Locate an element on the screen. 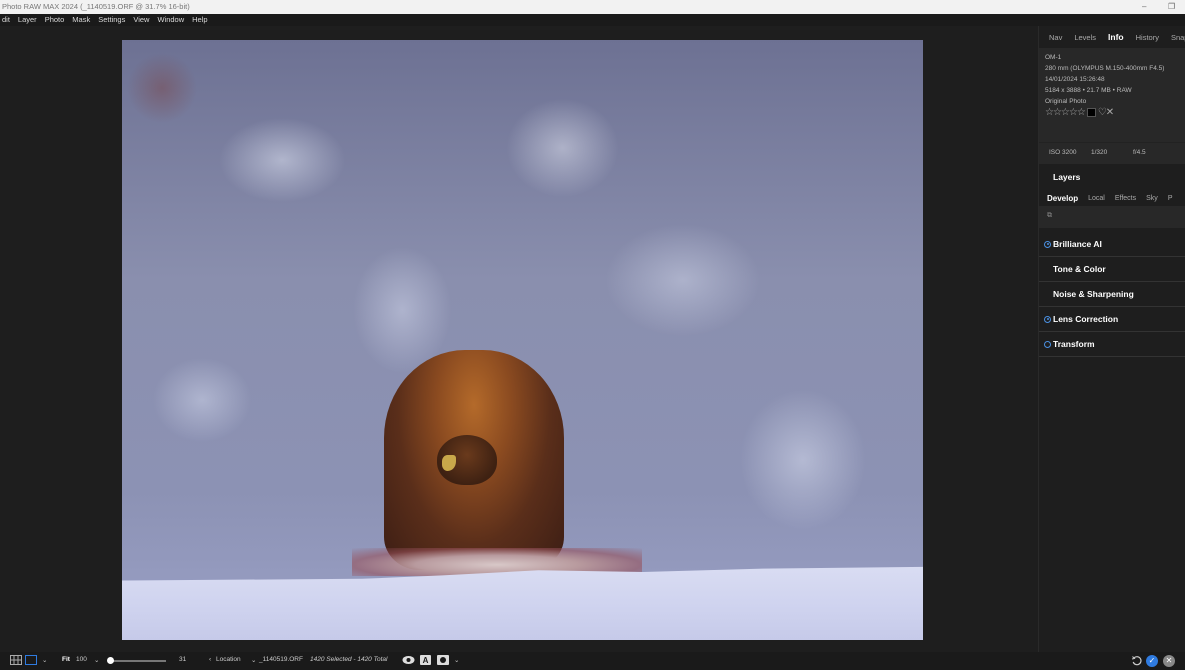 The height and width of the screenshot is (670, 1185). section-tone-color: Tone & Color is located at coordinates (1112, 269).